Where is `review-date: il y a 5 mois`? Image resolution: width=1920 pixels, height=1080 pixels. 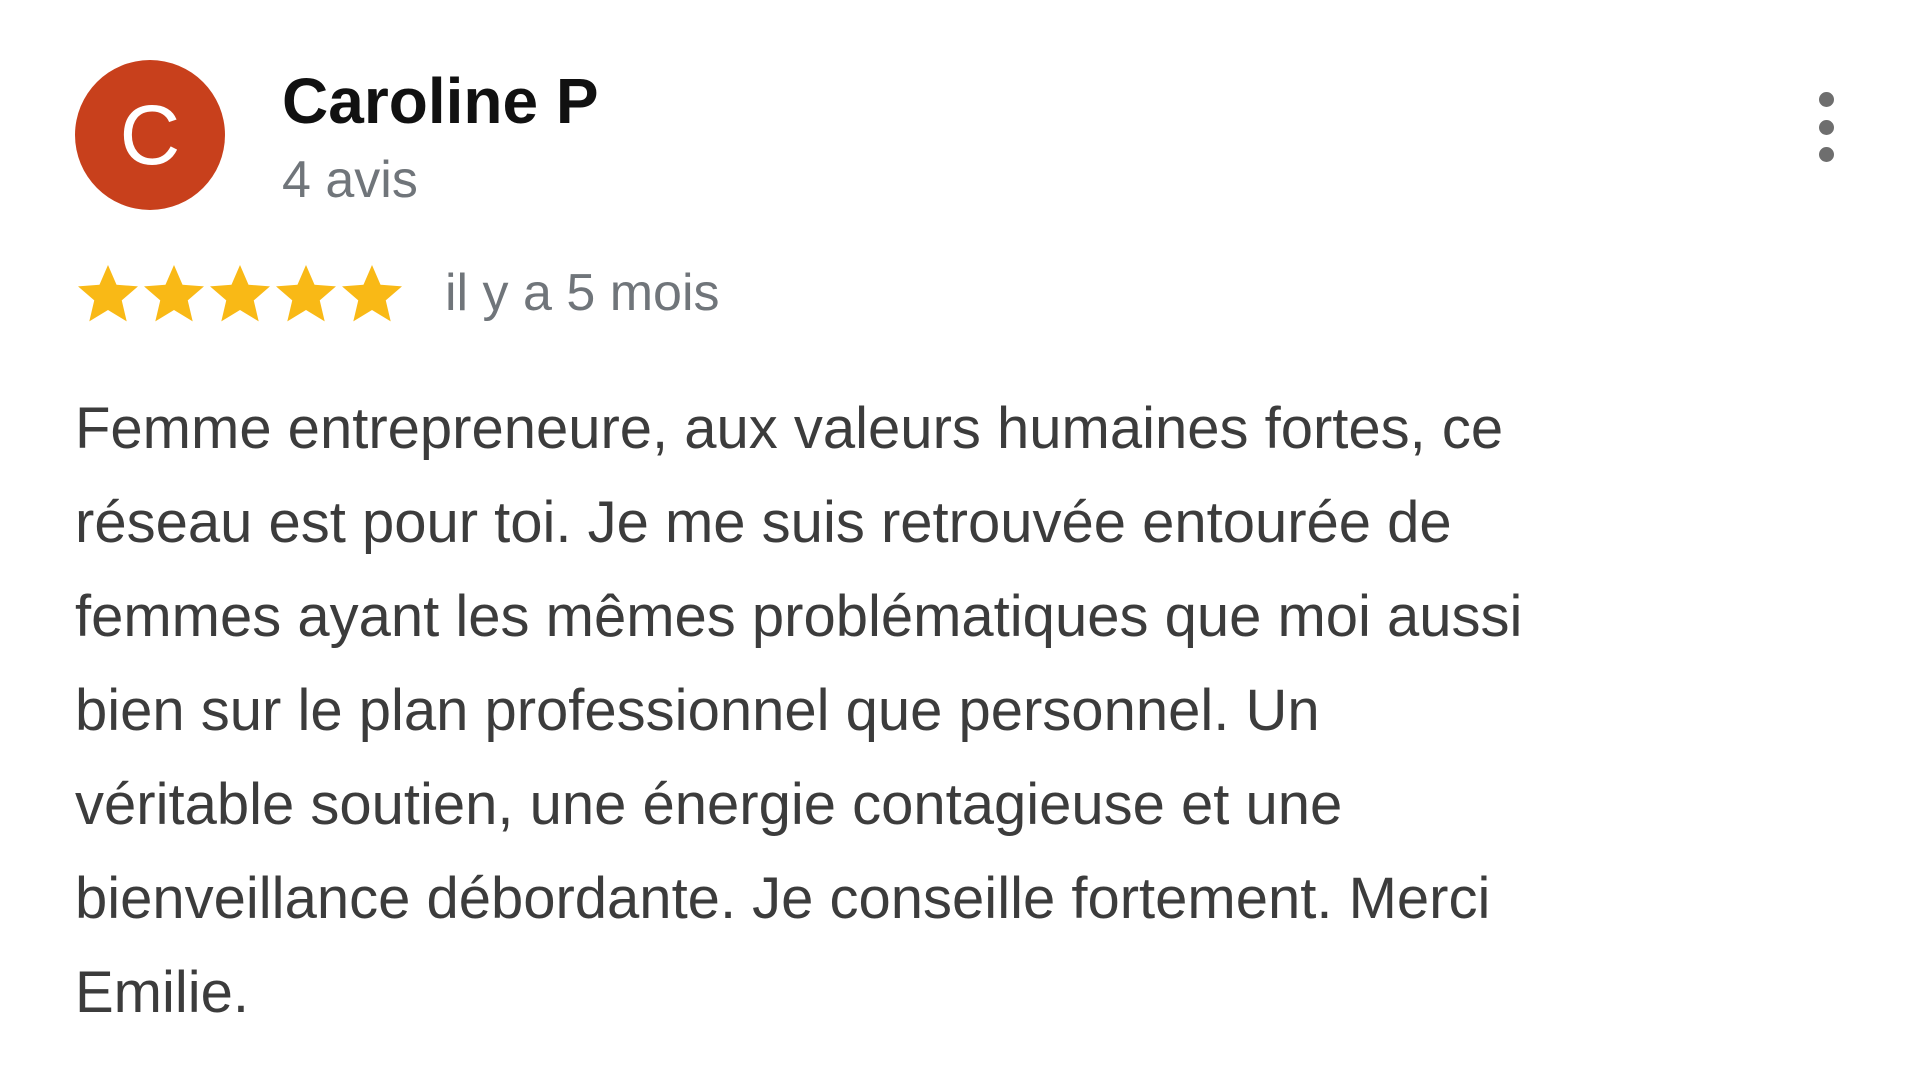
review-date: il y a 5 mois is located at coordinates (582, 293).